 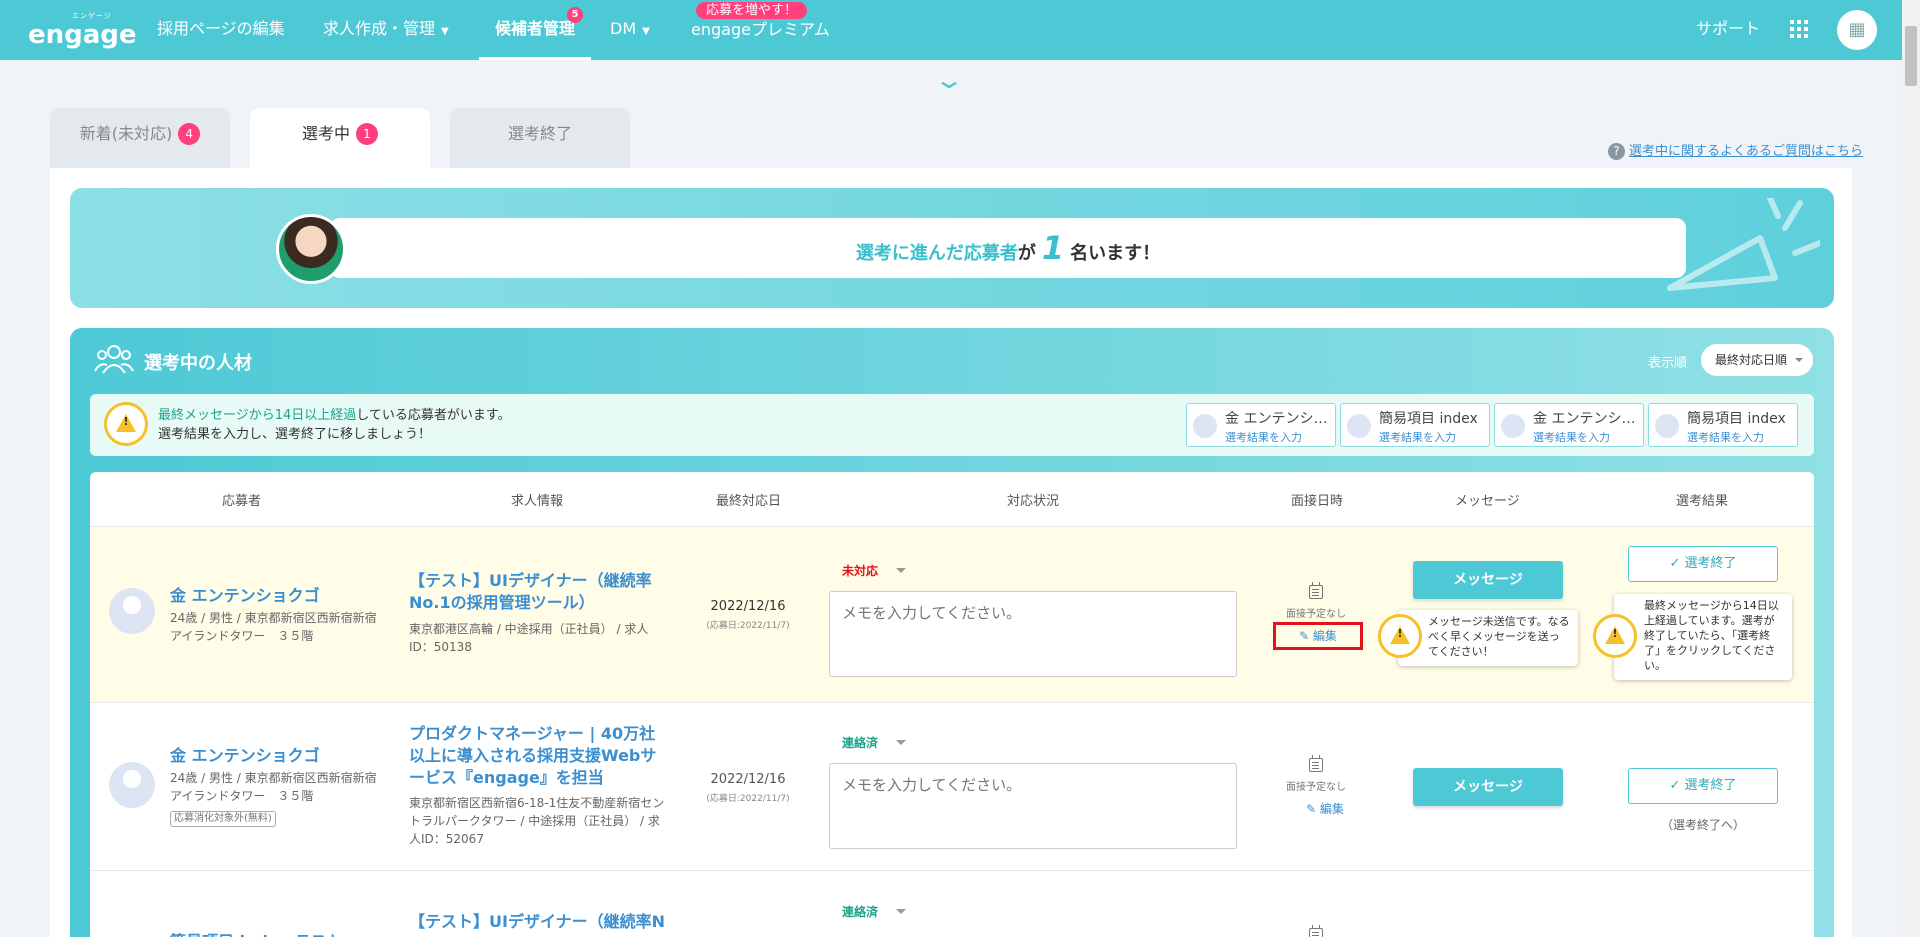 What do you see at coordinates (367, 134) in the screenshot?
I see `count-badge: 1` at bounding box center [367, 134].